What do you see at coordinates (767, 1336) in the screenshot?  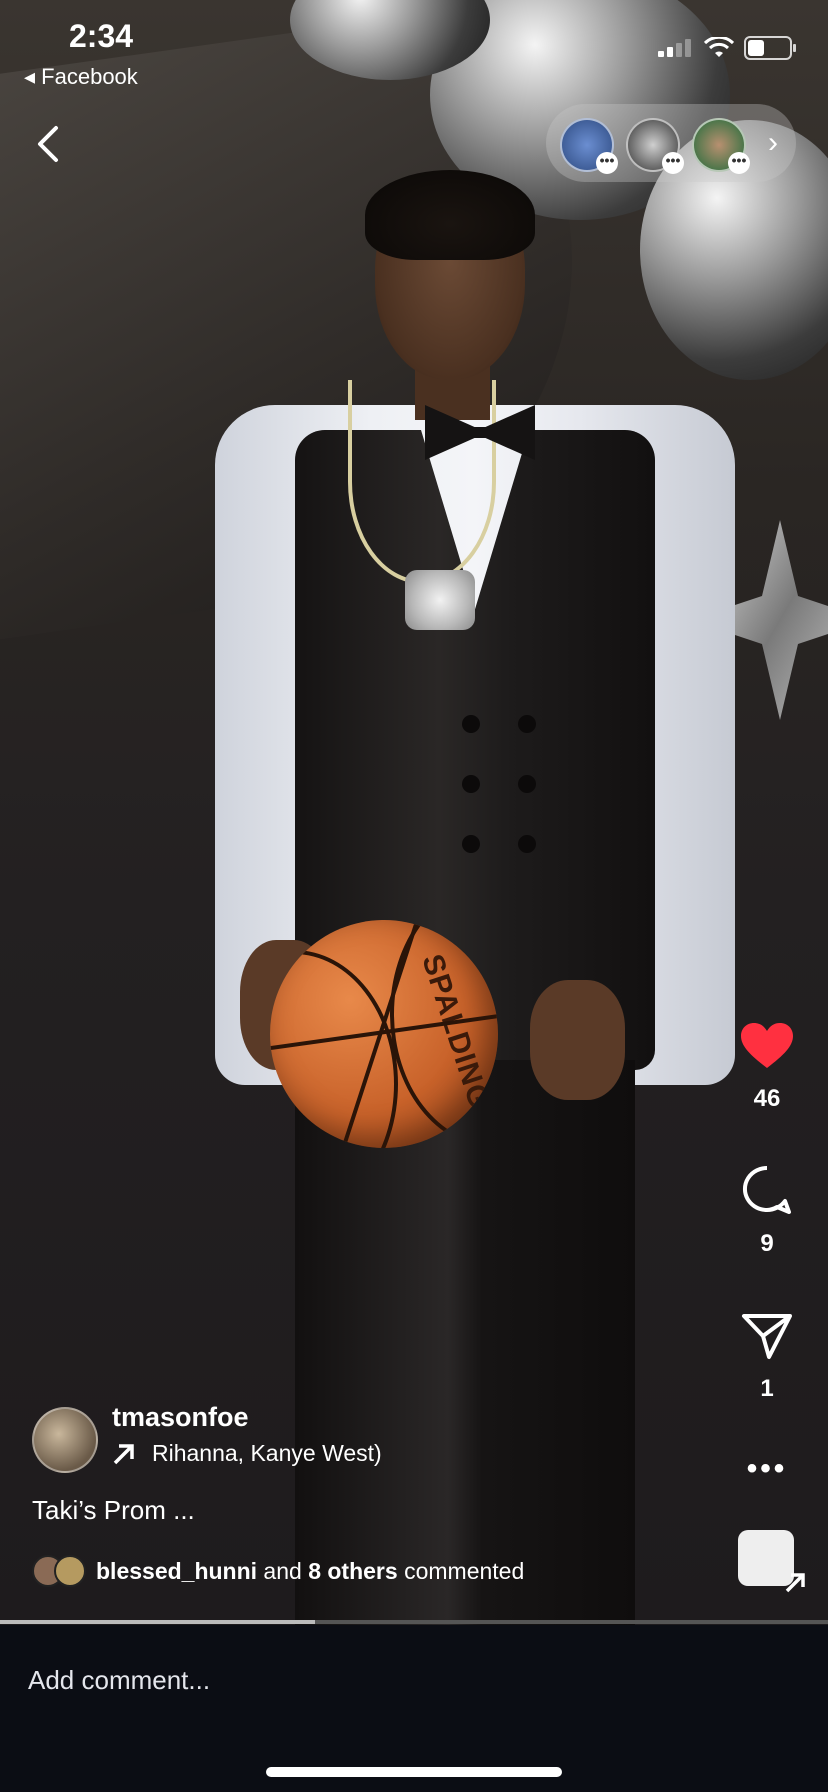 I see `paper-plane-icon` at bounding box center [767, 1336].